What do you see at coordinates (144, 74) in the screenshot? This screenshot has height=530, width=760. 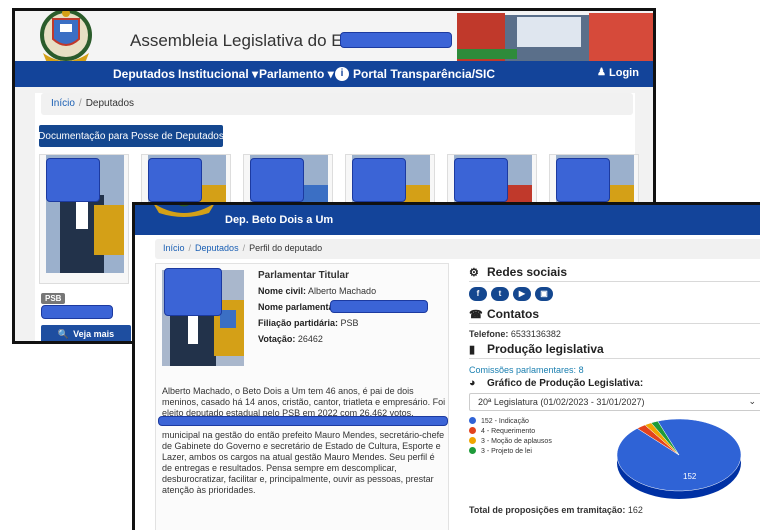 I see `nav-deputados: Deputados` at bounding box center [144, 74].